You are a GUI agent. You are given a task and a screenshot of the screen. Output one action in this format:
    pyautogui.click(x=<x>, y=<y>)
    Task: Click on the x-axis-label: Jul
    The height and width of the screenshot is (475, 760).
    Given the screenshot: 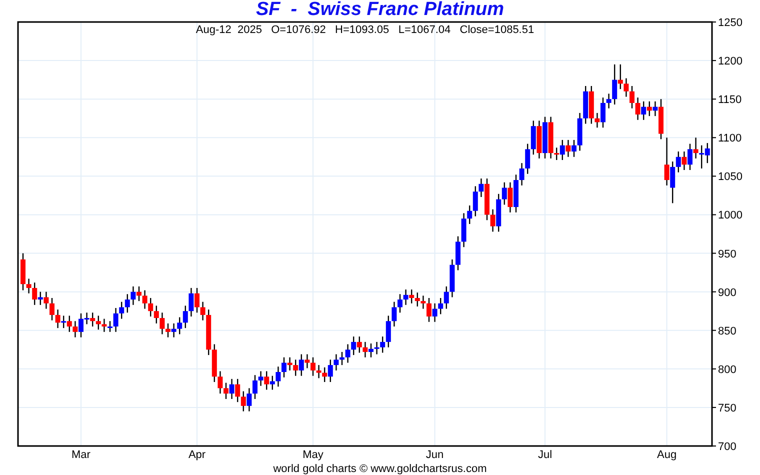 What is the action you would take?
    pyautogui.click(x=545, y=455)
    